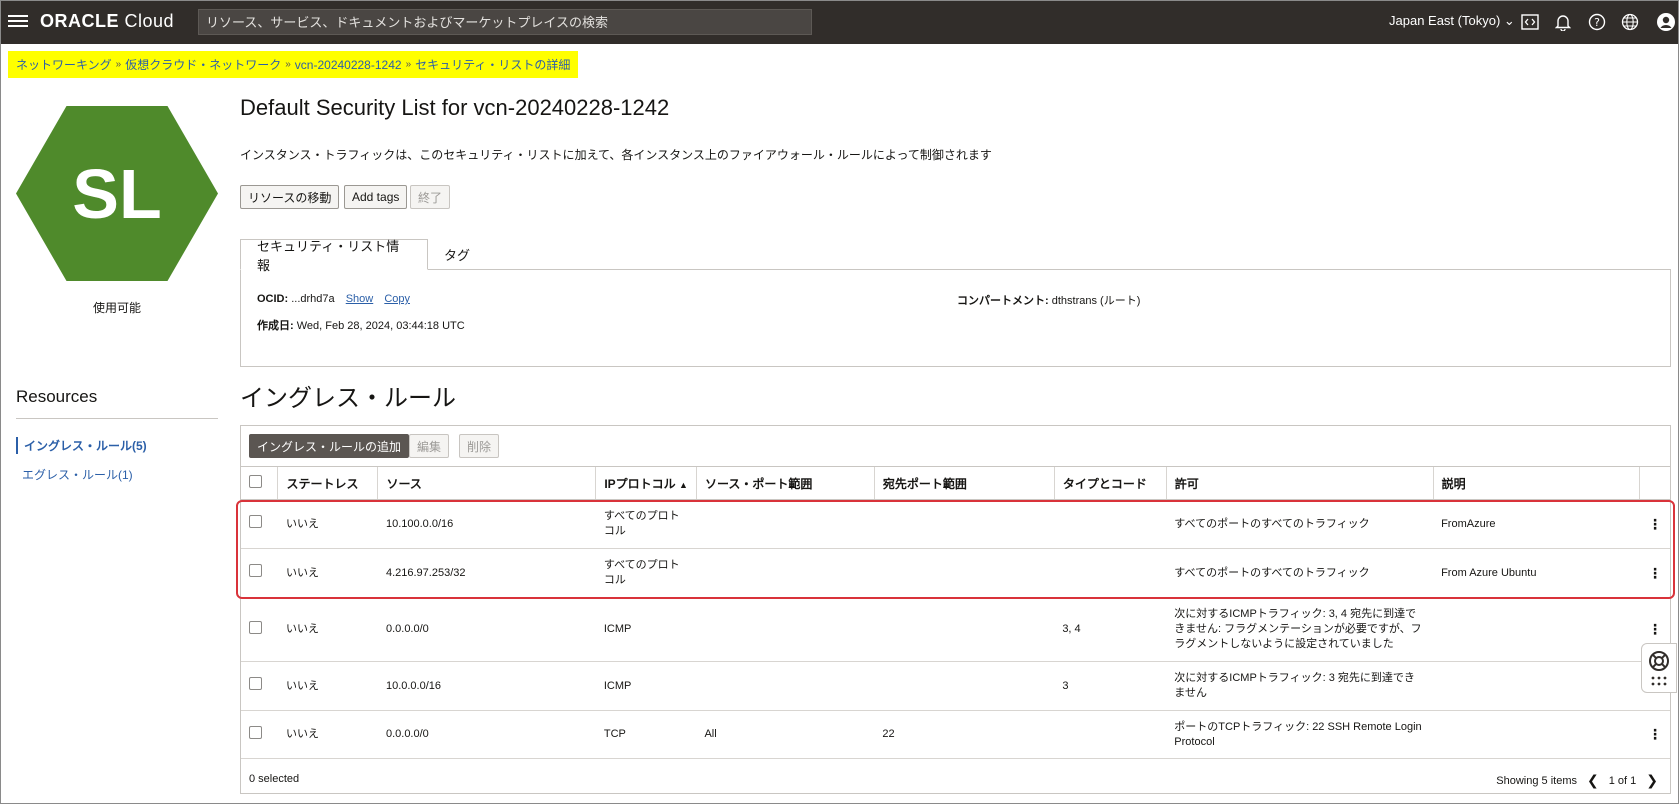 The image size is (1679, 804). What do you see at coordinates (1536, 573) in the screenshot?
I see `cell-description: From Azure Ubuntu` at bounding box center [1536, 573].